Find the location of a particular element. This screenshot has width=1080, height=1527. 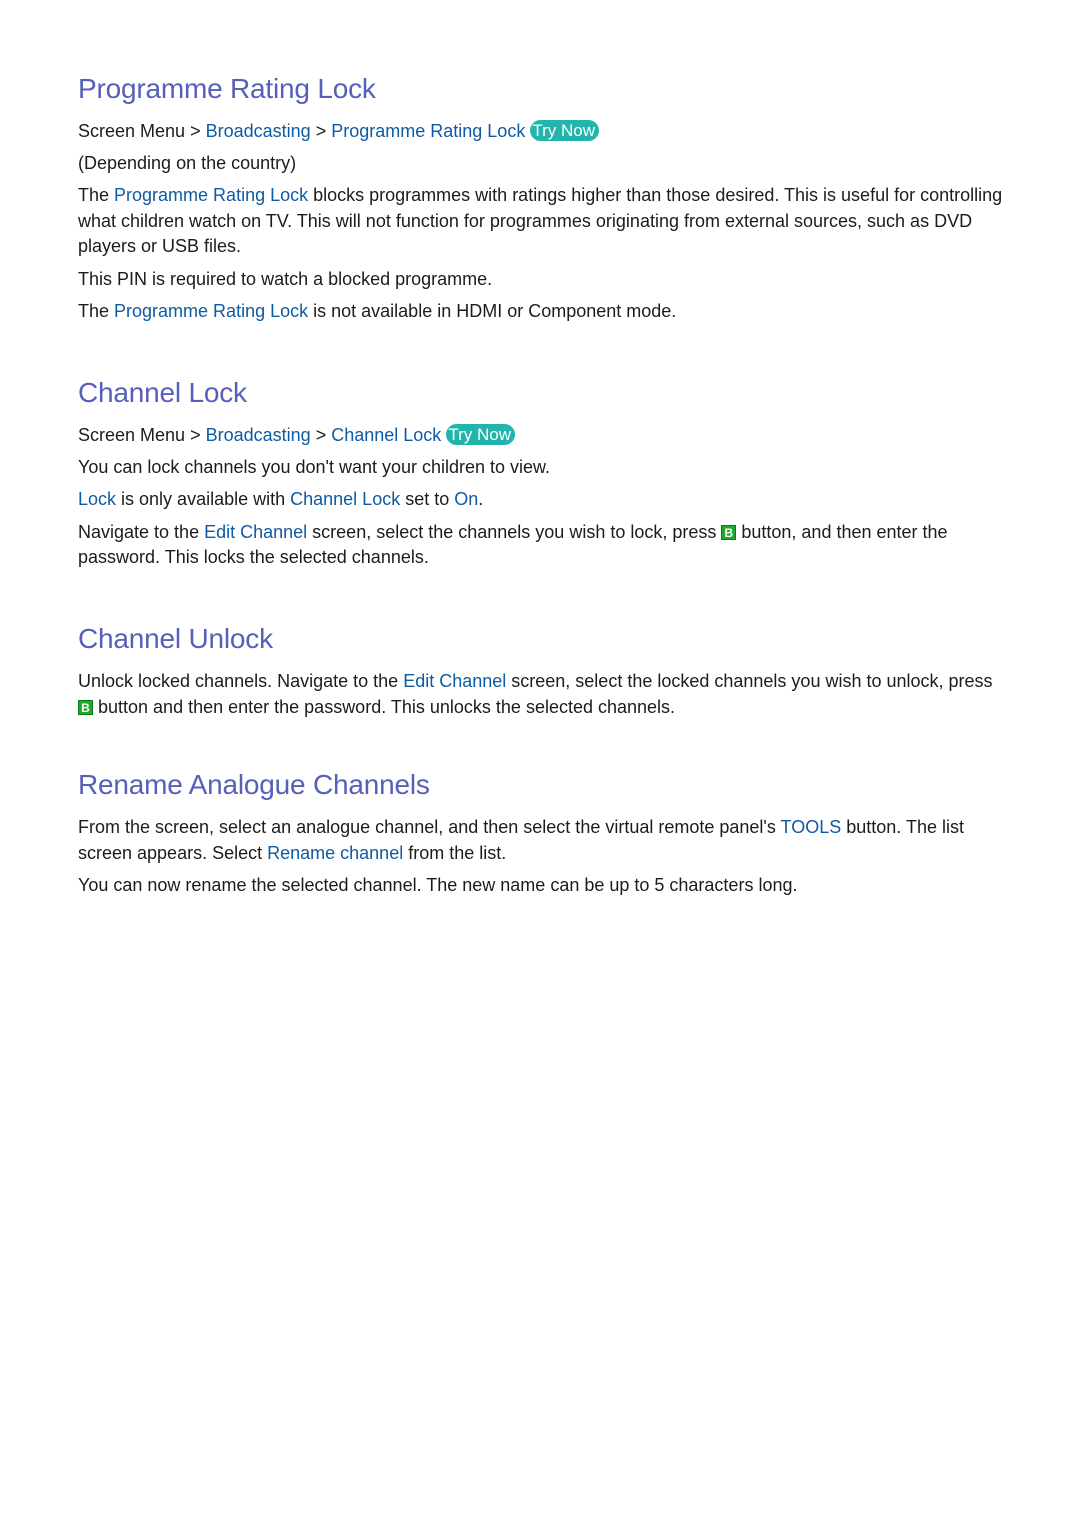

path-link-programme-rating-lock: Programme Rating Lock is located at coordinates (428, 131).